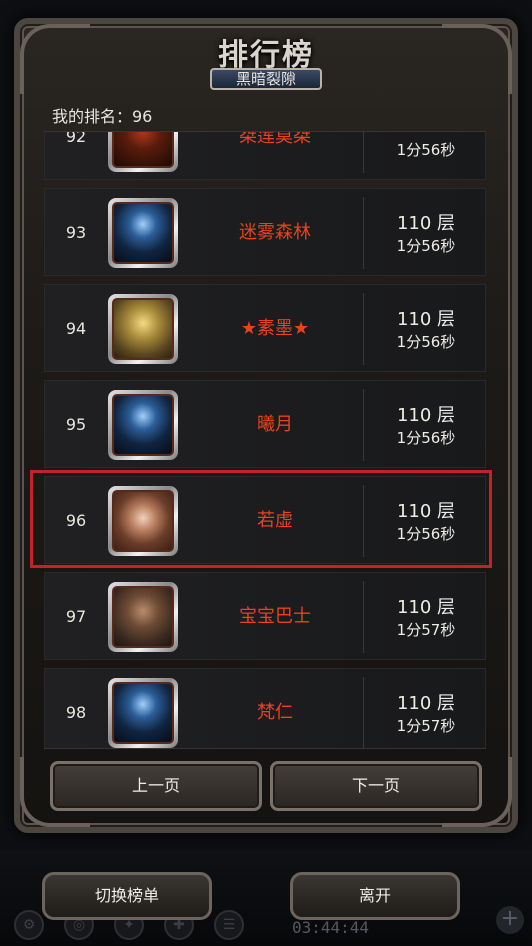  I want to click on plus-icon: +, so click(510, 920).